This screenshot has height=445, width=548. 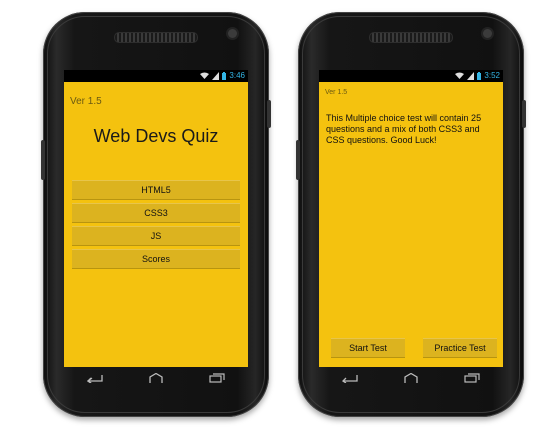 What do you see at coordinates (237, 75) in the screenshot?
I see `status-time: 3:46` at bounding box center [237, 75].